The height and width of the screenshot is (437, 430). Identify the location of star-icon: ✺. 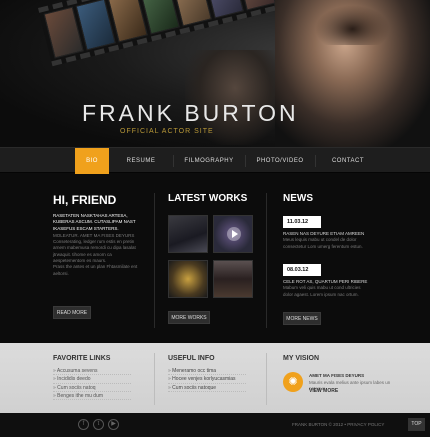
(293, 382).